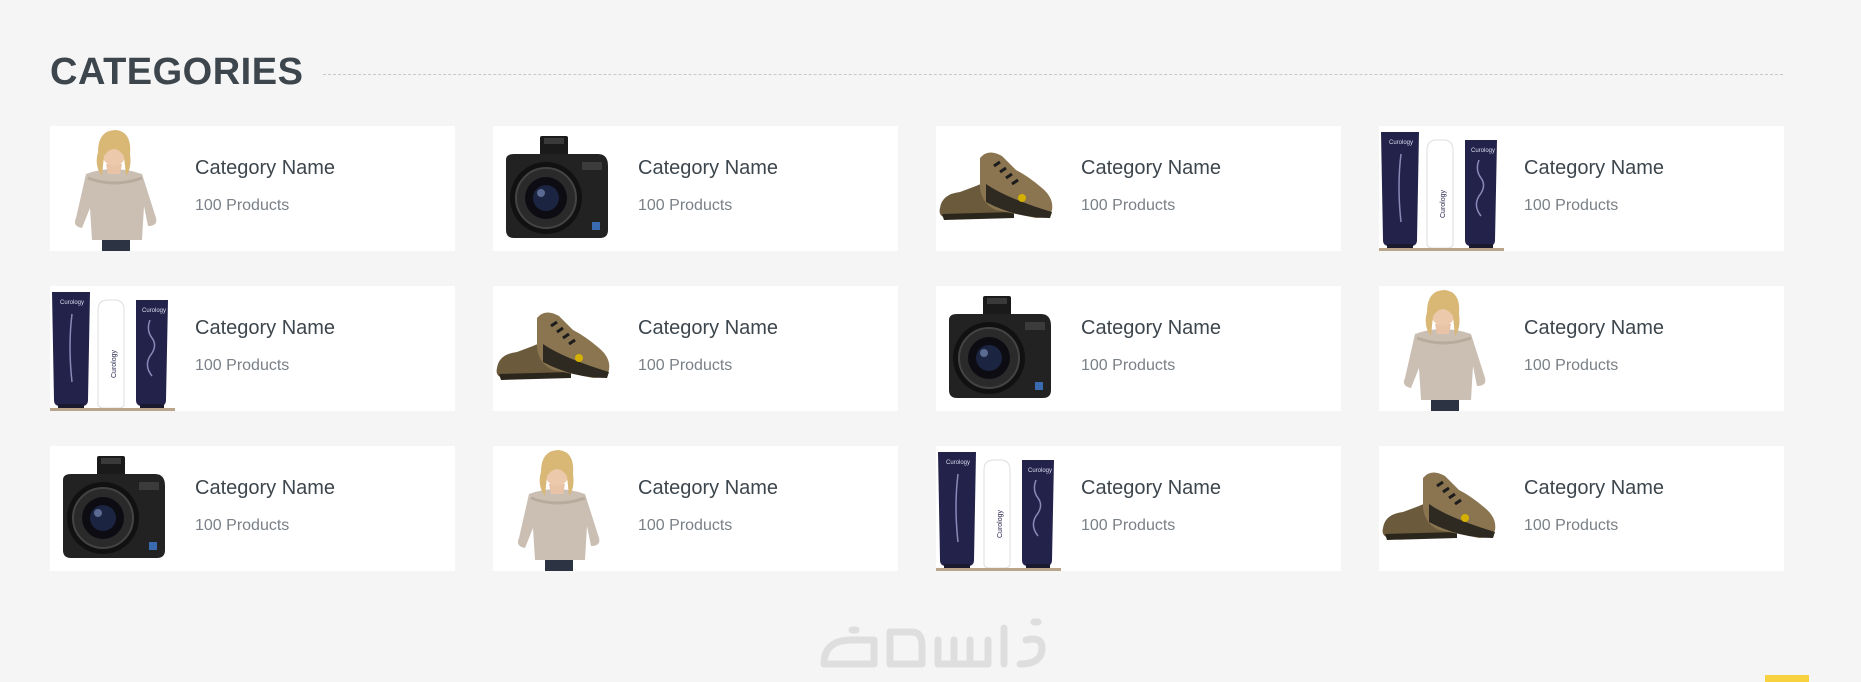 The width and height of the screenshot is (1861, 682). What do you see at coordinates (916, 72) in the screenshot?
I see `section-header: CATEGORIES` at bounding box center [916, 72].